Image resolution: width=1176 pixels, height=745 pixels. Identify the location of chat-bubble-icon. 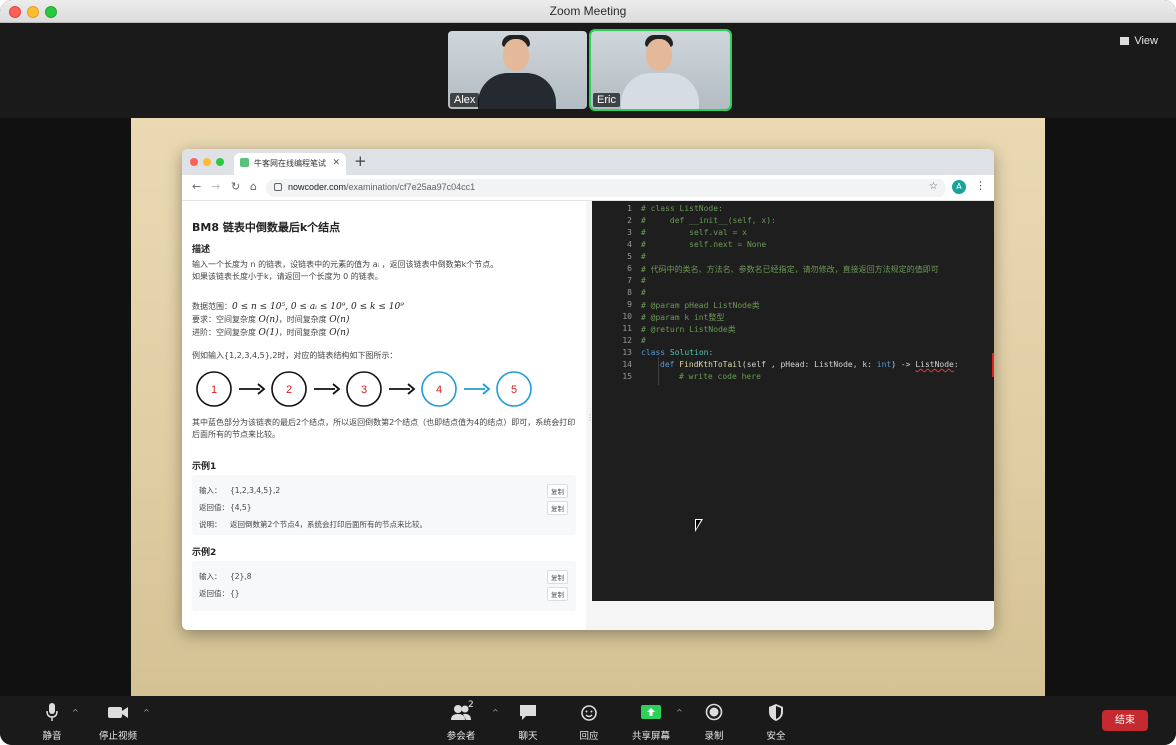
(528, 713).